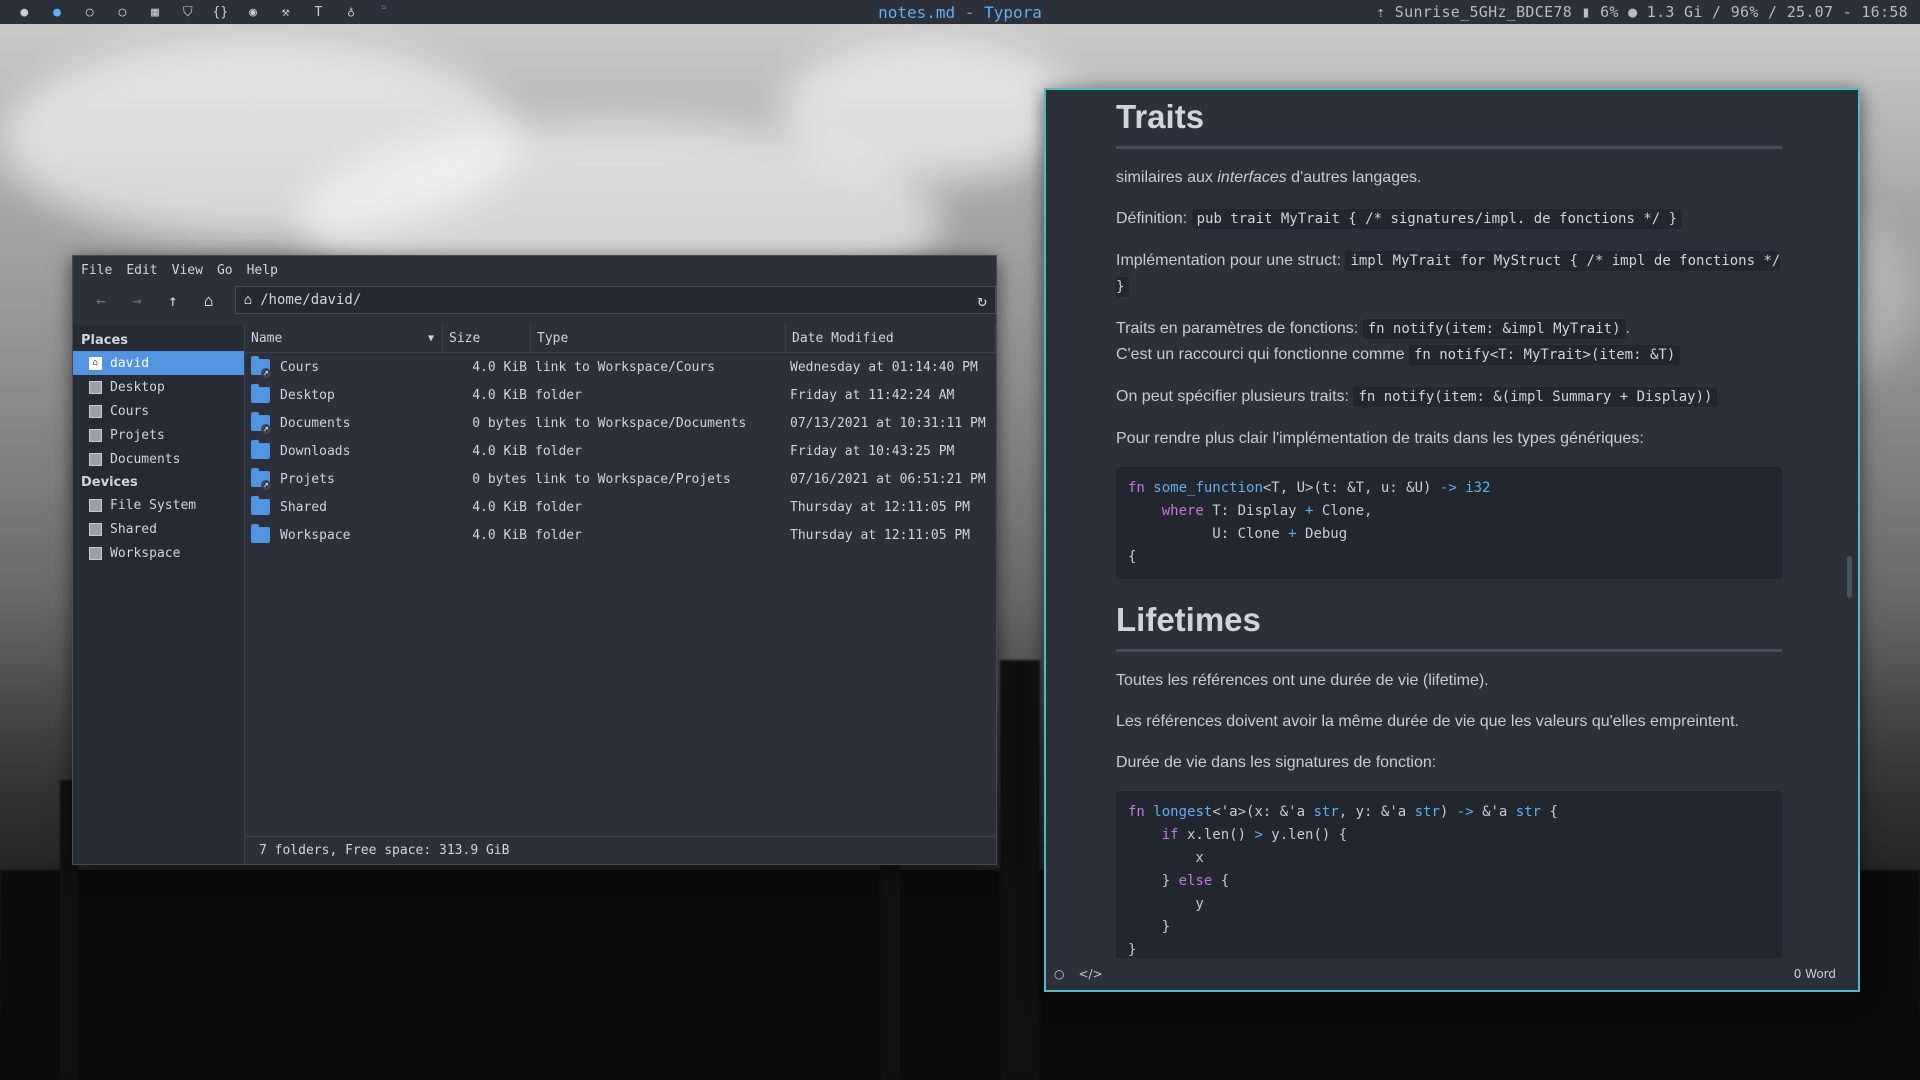 This screenshot has width=1920, height=1080. What do you see at coordinates (262, 270) in the screenshot?
I see `menu-help: Help` at bounding box center [262, 270].